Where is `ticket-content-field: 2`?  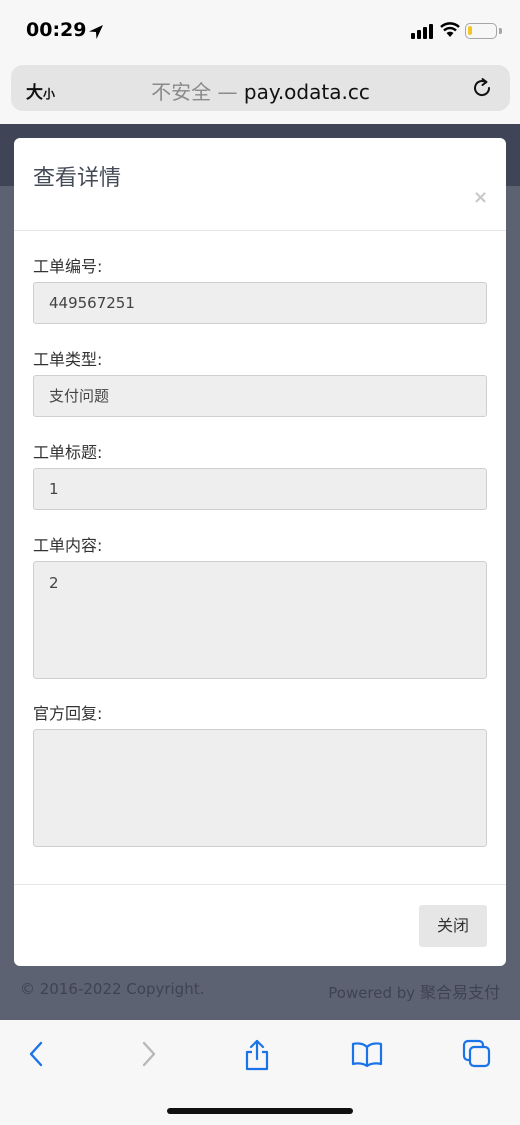 ticket-content-field: 2 is located at coordinates (260, 620).